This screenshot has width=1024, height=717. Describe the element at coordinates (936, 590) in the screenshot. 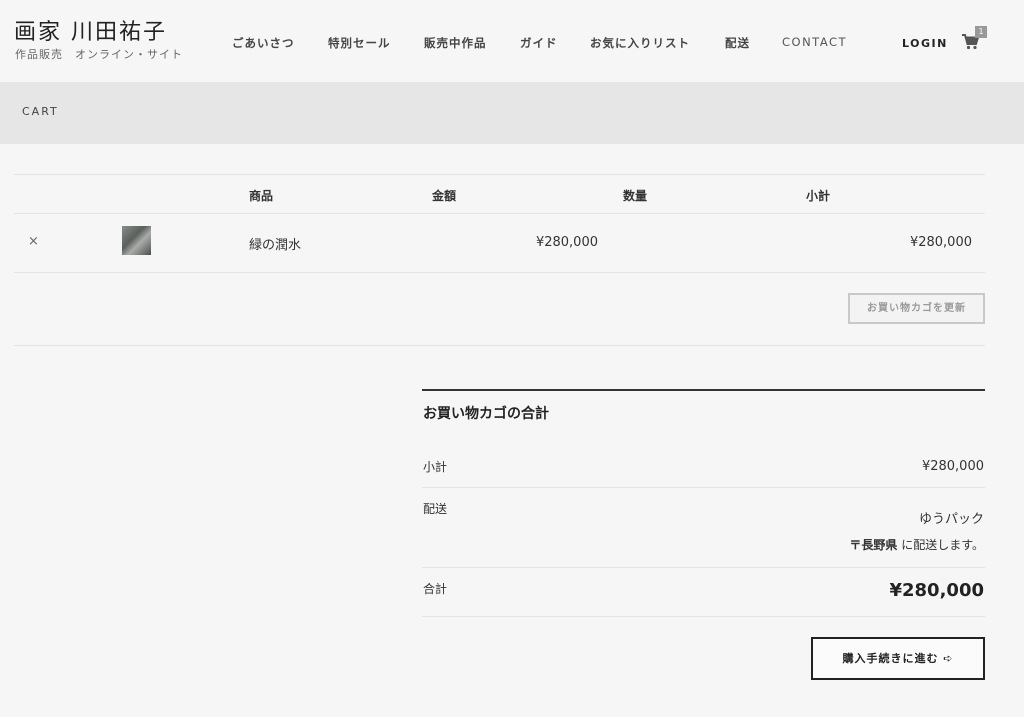

I see `total-value: ¥280,000` at that location.